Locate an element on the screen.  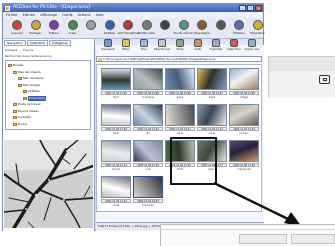
window-restore-inner-icon is located at coordinates (325, 79).